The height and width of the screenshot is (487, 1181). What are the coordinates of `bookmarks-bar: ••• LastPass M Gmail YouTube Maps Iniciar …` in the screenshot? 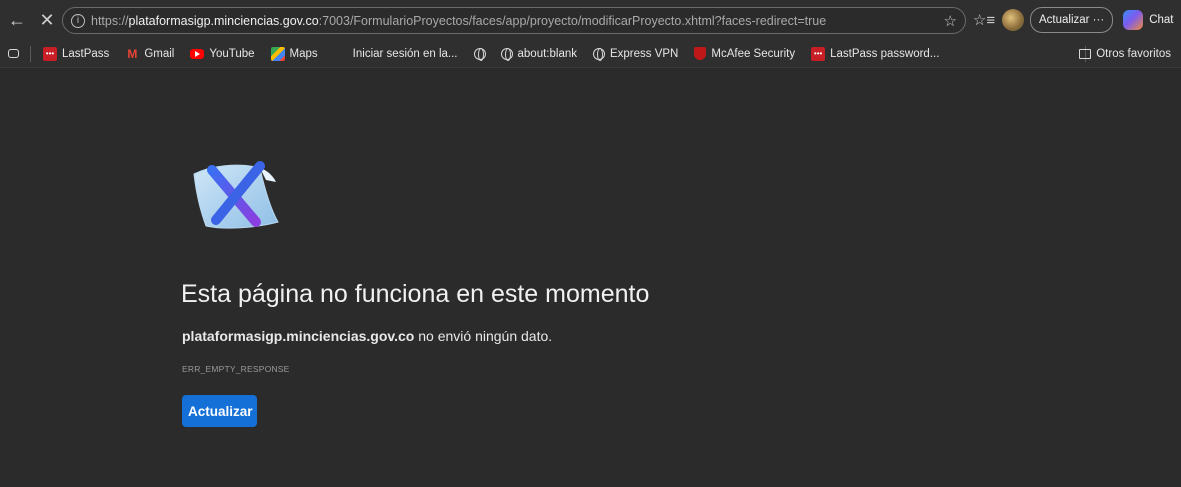 It's located at (590, 54).